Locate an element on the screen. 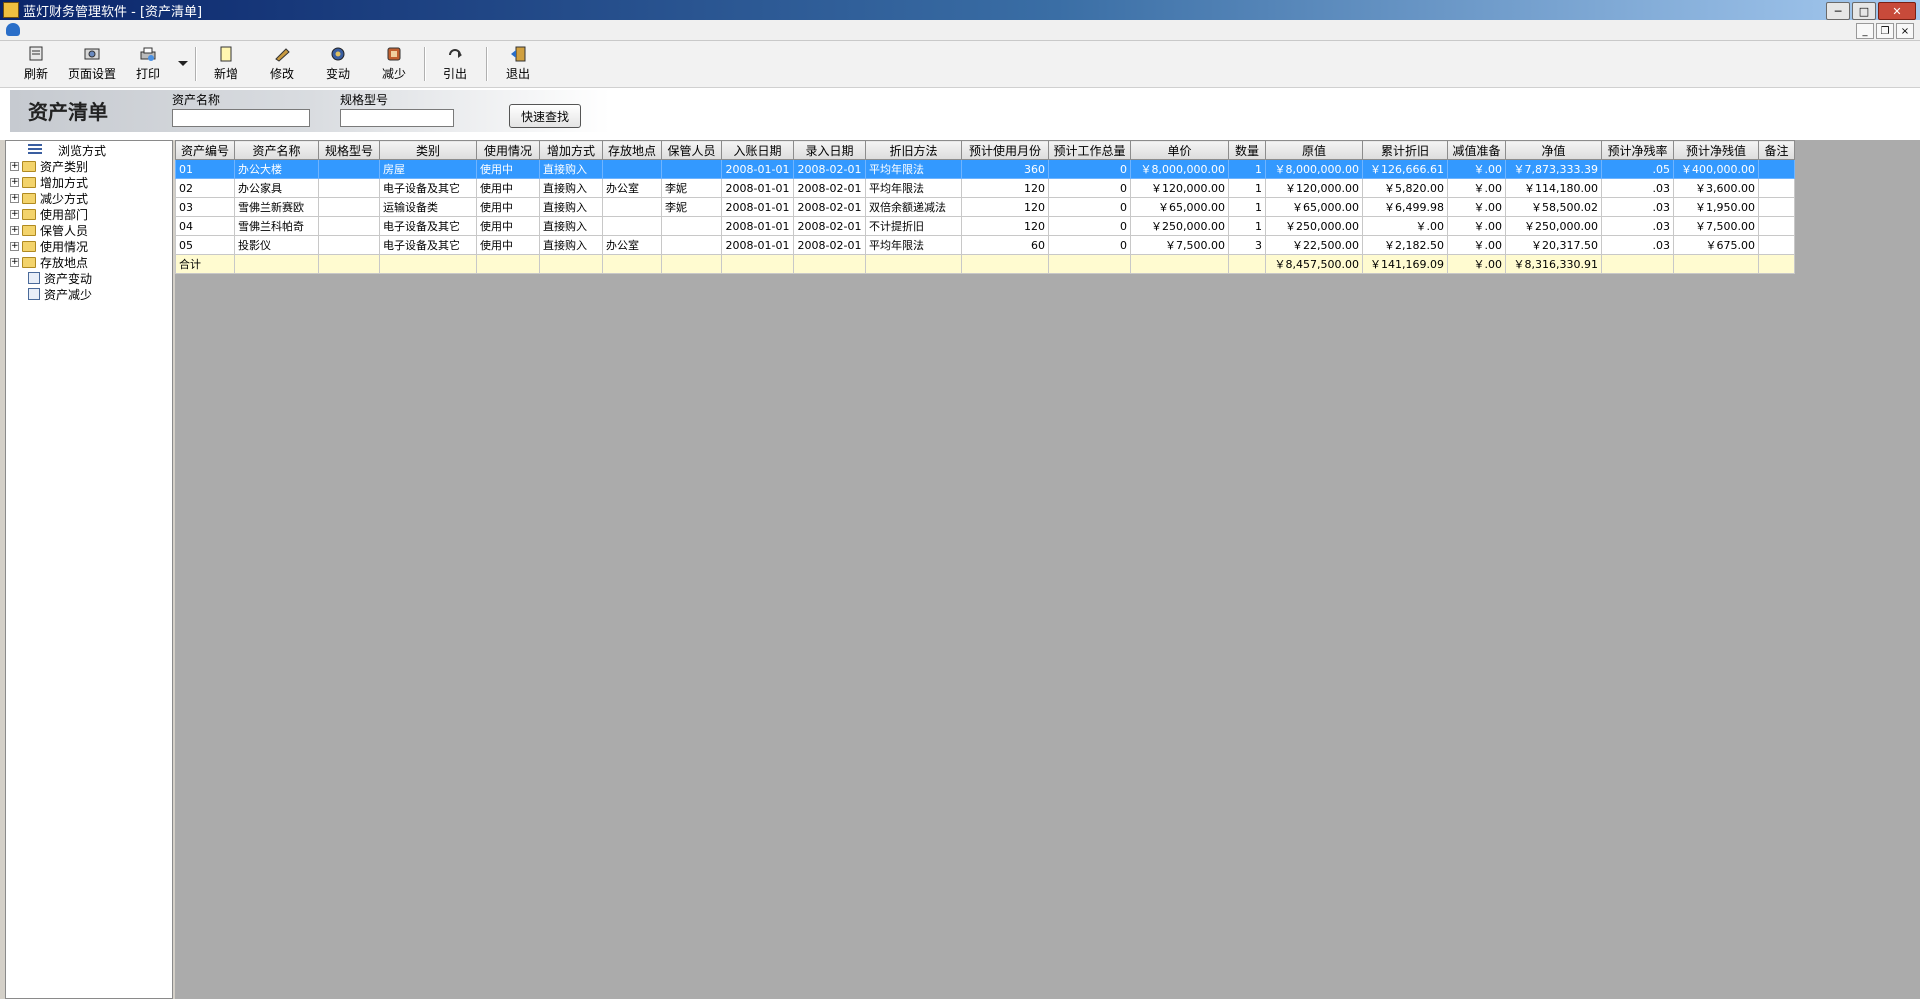  column-header: 预计净残值 is located at coordinates (1716, 150).